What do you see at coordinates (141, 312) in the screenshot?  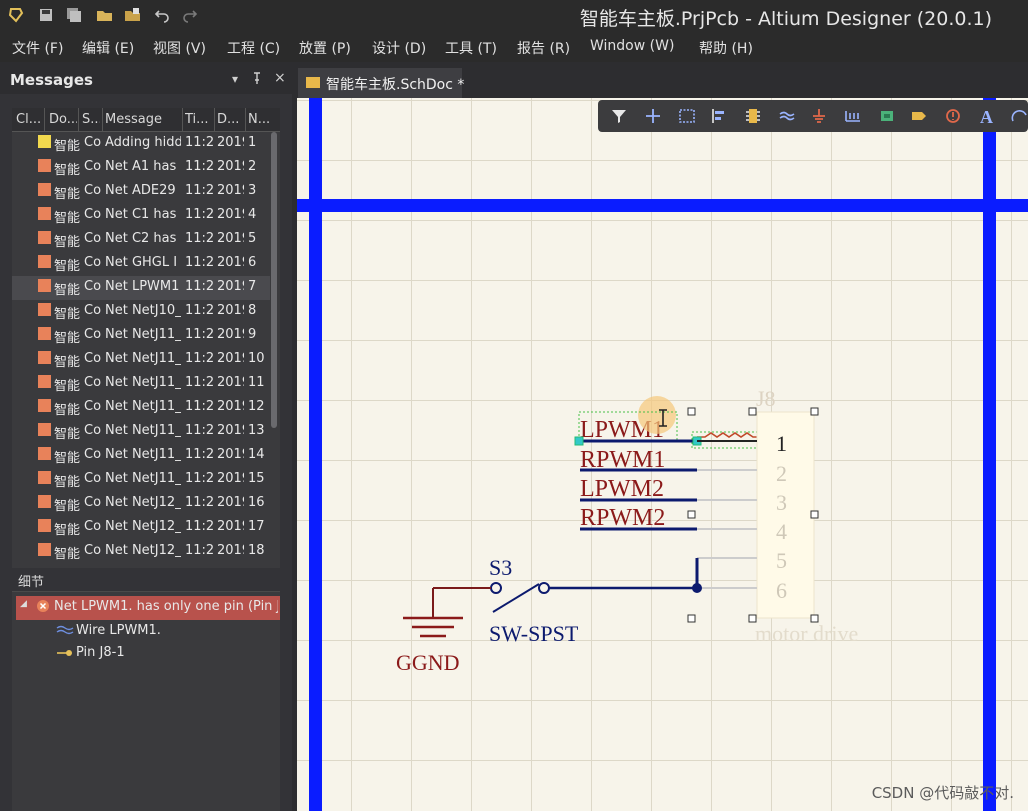 I see `message-row: 智能 CoNet NetJ10_ 11:2 2019 8` at bounding box center [141, 312].